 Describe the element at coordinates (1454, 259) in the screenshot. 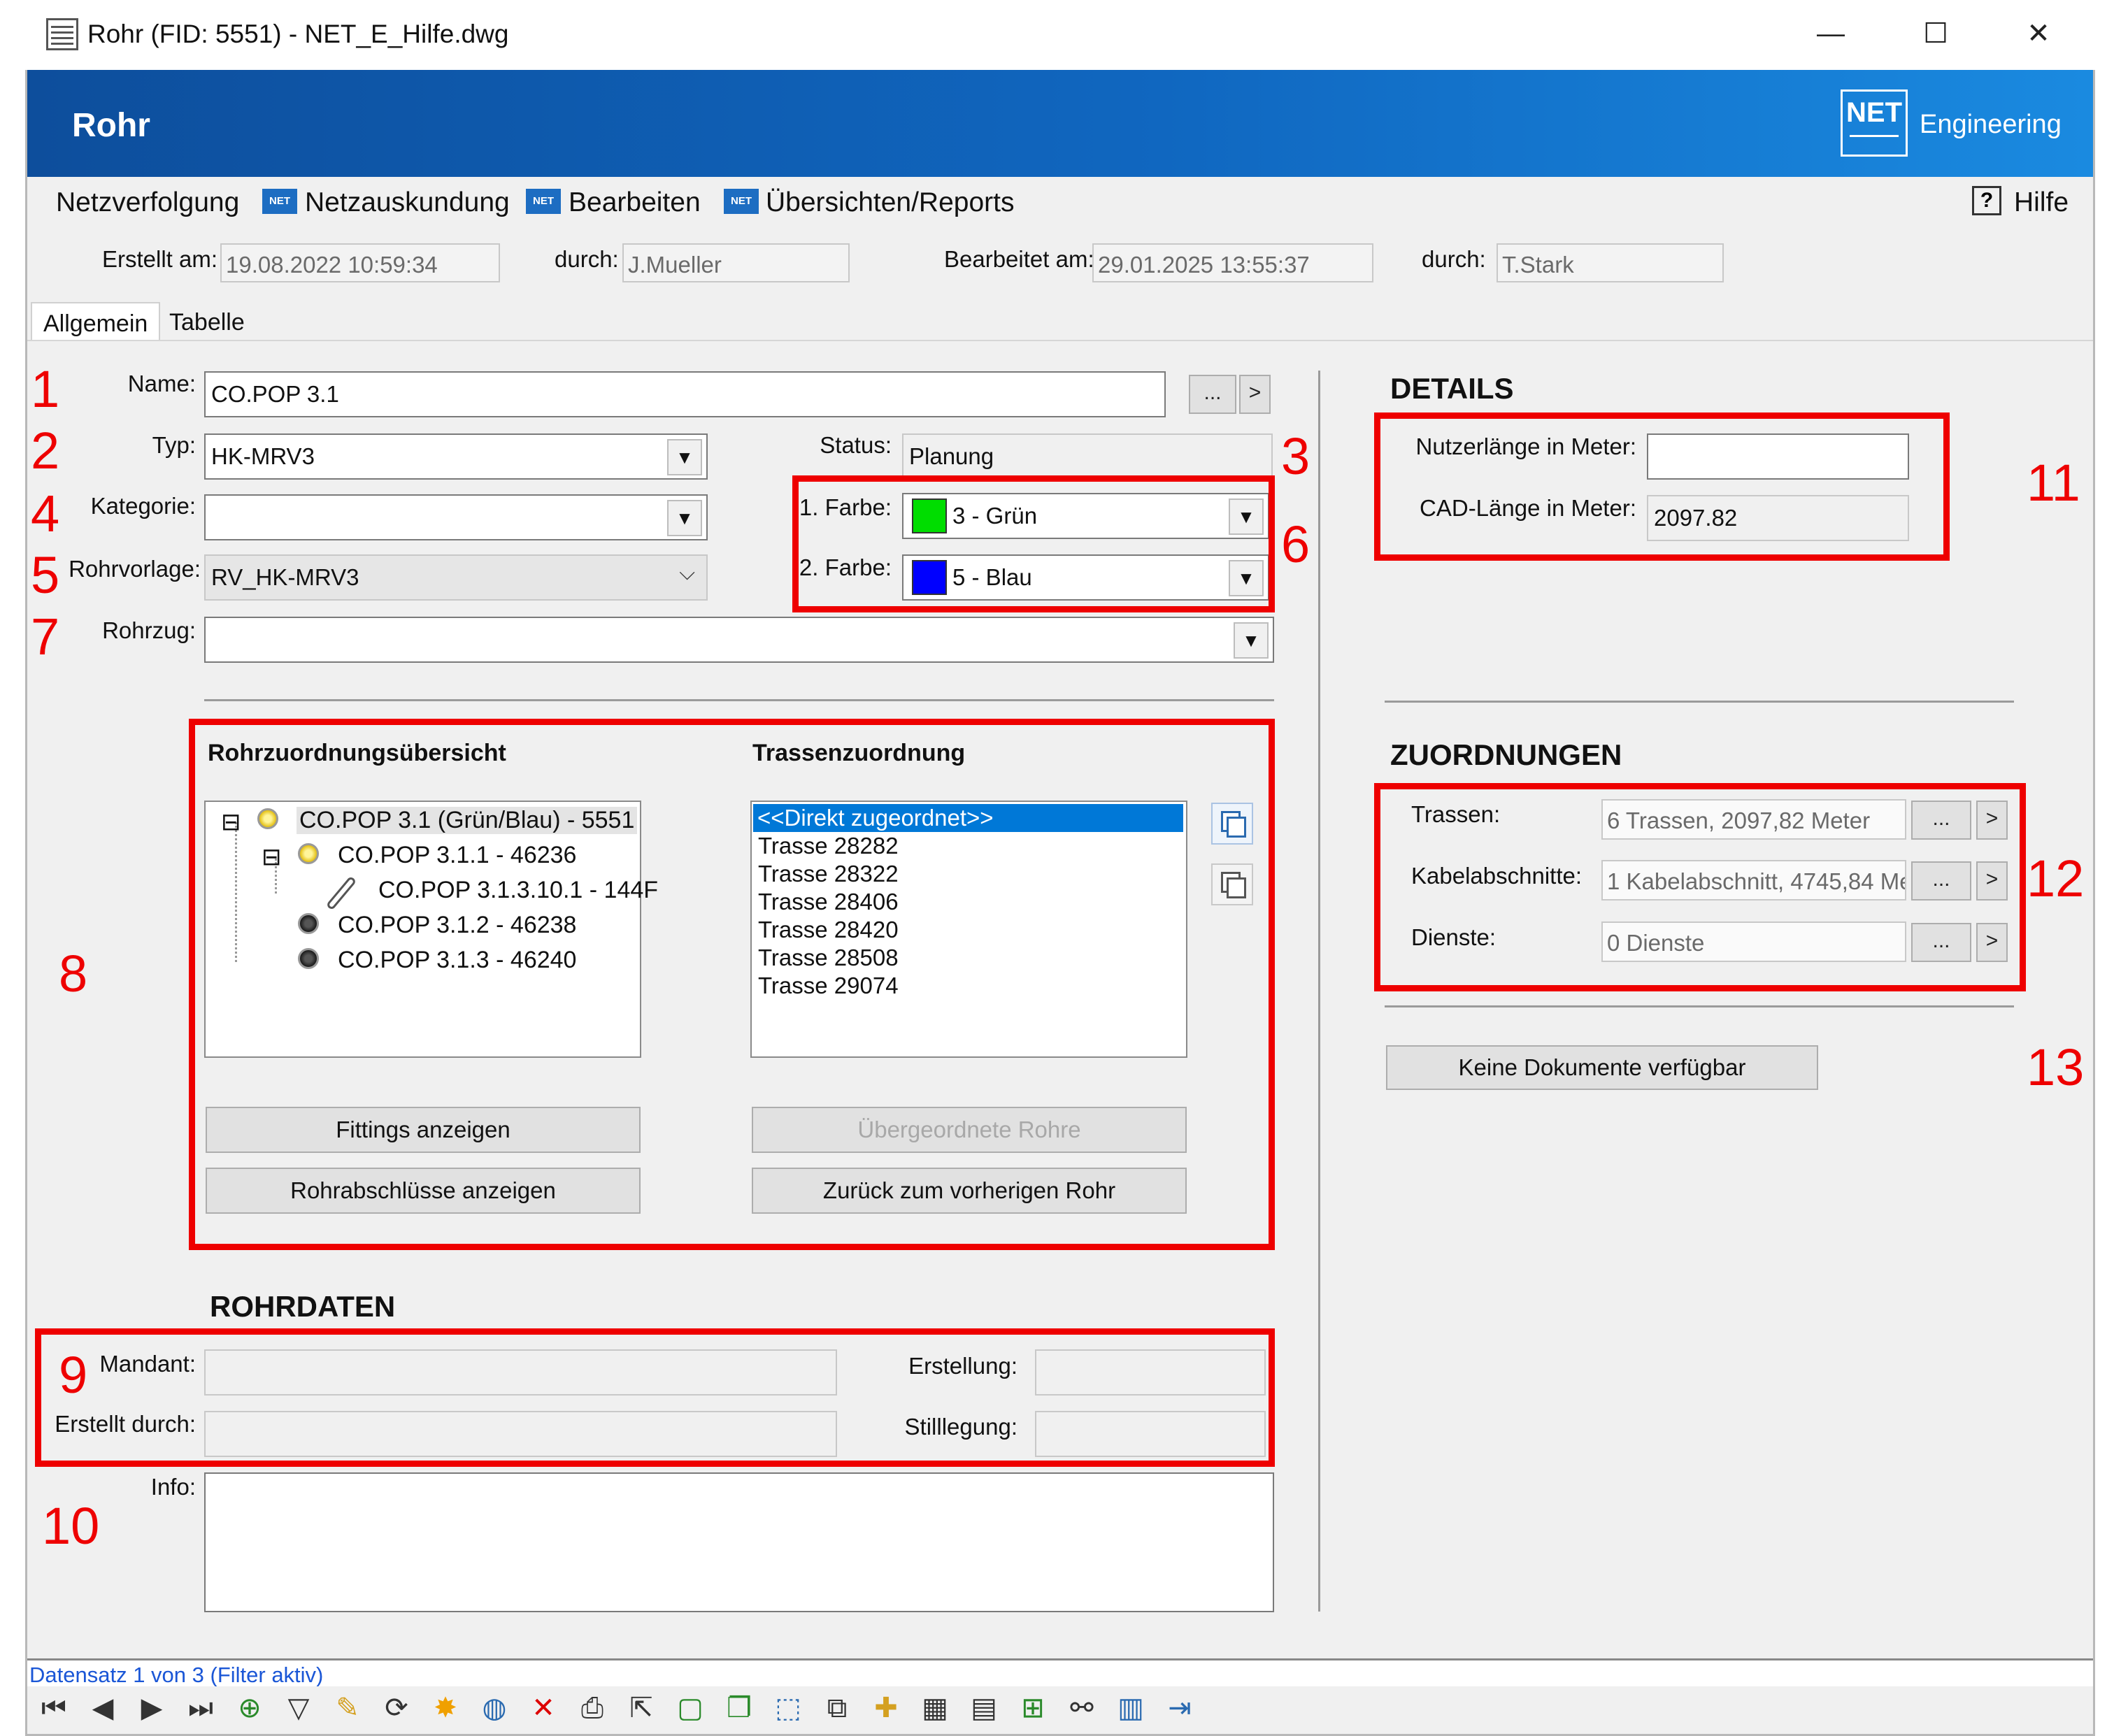

I see `edited-by-label: durch:` at that location.